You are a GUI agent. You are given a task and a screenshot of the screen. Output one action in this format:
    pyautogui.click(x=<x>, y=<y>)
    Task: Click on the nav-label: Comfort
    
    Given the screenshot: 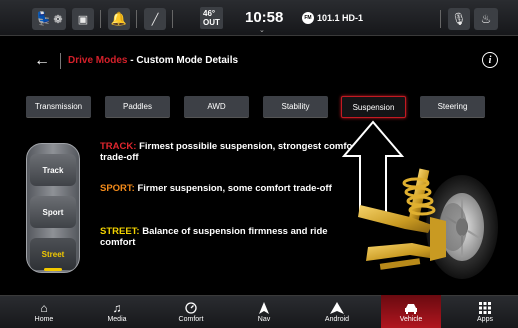 What is the action you would take?
    pyautogui.click(x=191, y=319)
    